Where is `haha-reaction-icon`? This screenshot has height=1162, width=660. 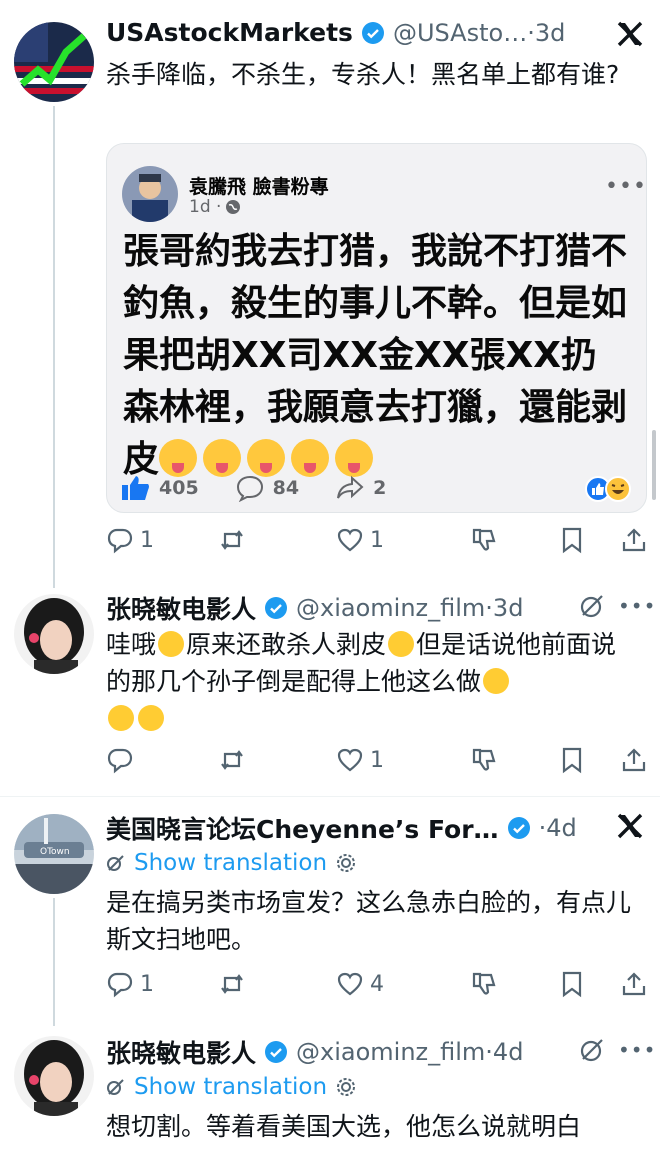 haha-reaction-icon is located at coordinates (618, 489).